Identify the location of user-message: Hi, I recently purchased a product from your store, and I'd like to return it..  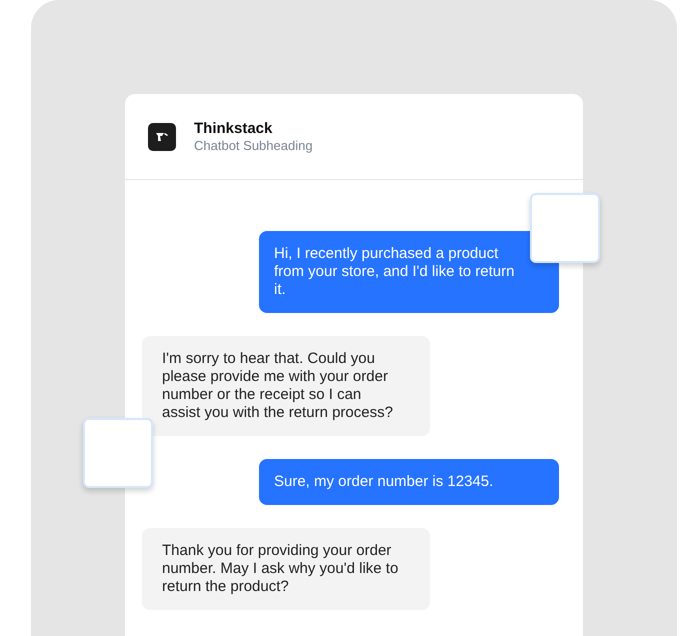
(409, 272).